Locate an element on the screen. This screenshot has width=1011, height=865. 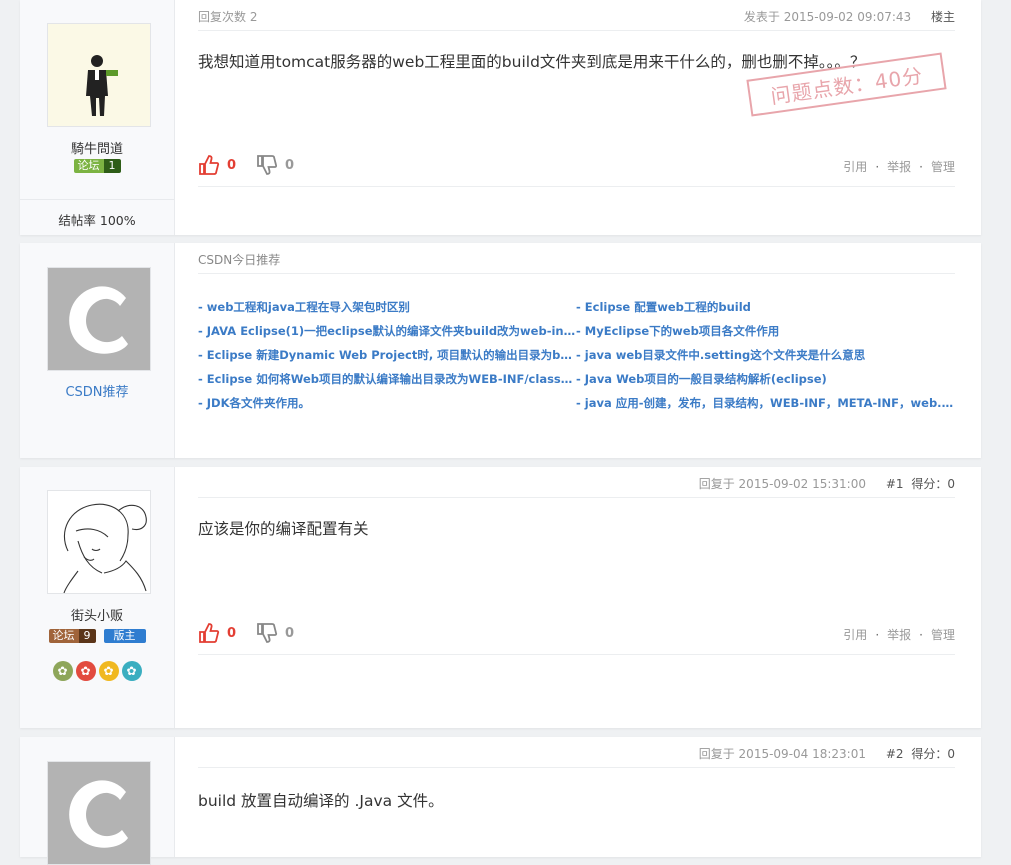
recommend-link: - Java Web项目的一般目录结构解析(eclipse) is located at coordinates (766, 383).